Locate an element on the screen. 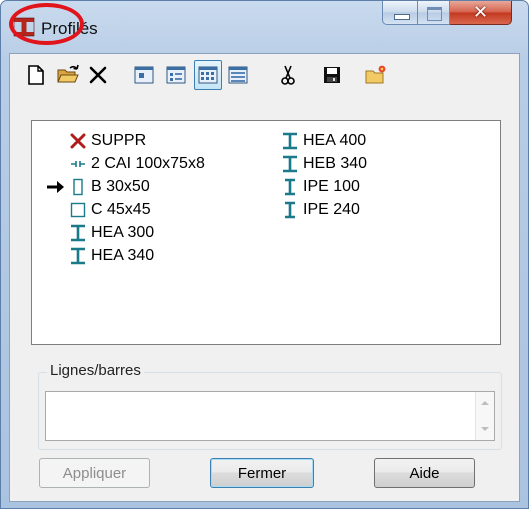  scroll-down-icon is located at coordinates (485, 429).